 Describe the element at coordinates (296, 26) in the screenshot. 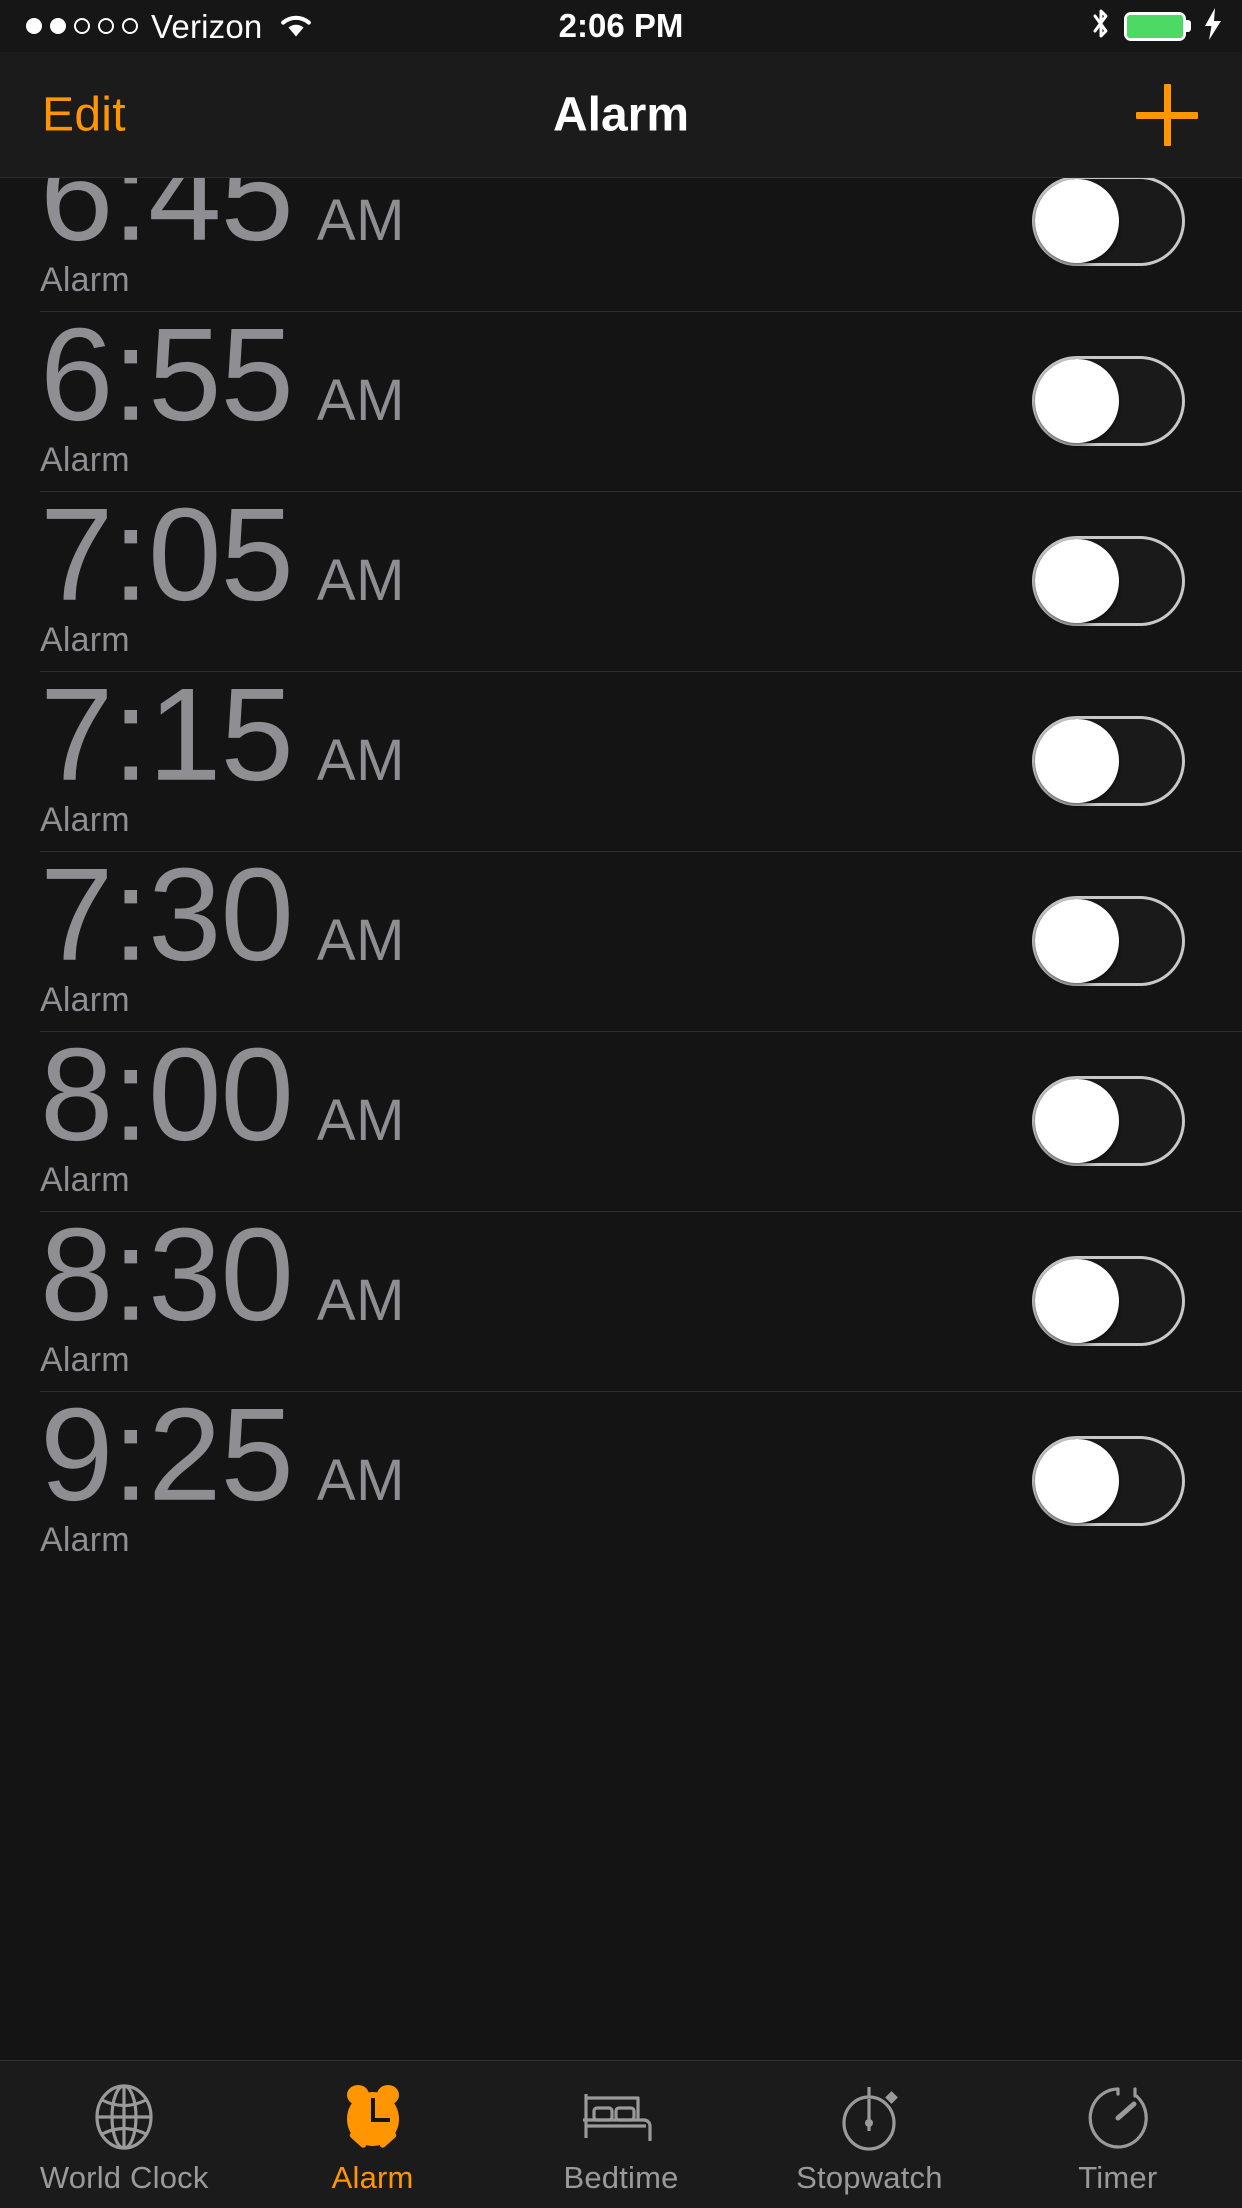

I see `wifi-icon` at that location.